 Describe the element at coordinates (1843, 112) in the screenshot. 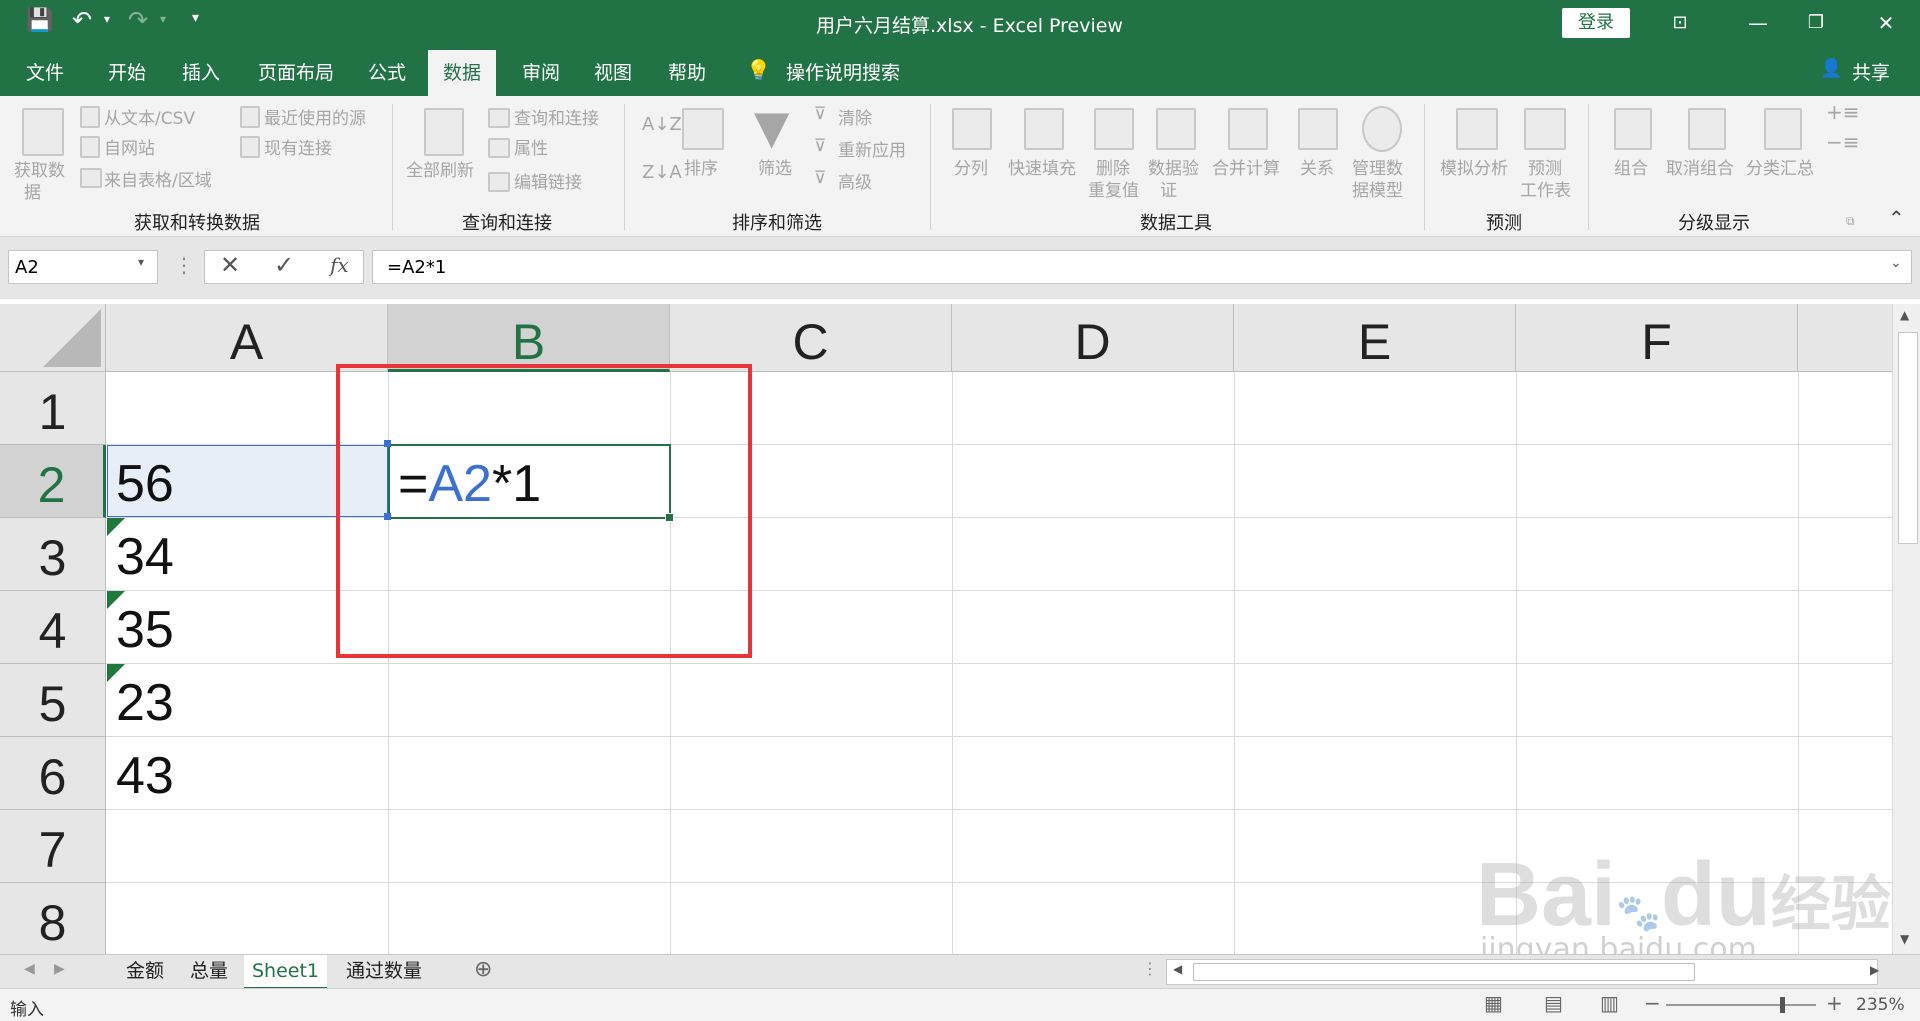

I see `show-detail-icon: +≡` at that location.